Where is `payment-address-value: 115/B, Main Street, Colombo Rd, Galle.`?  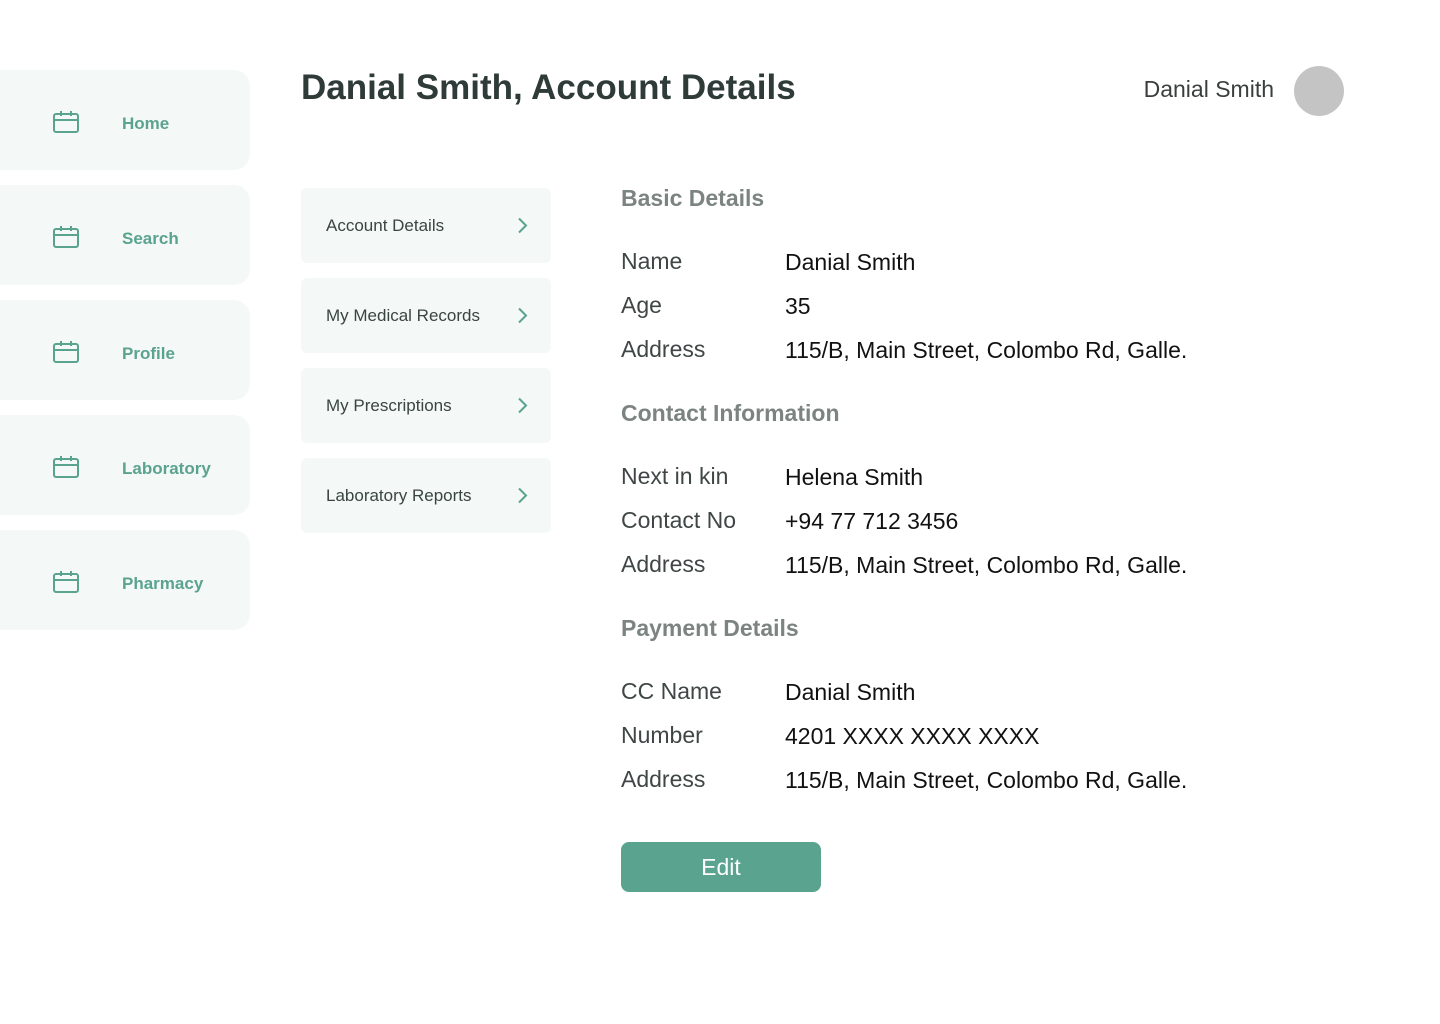 payment-address-value: 115/B, Main Street, Colombo Rd, Galle. is located at coordinates (986, 780).